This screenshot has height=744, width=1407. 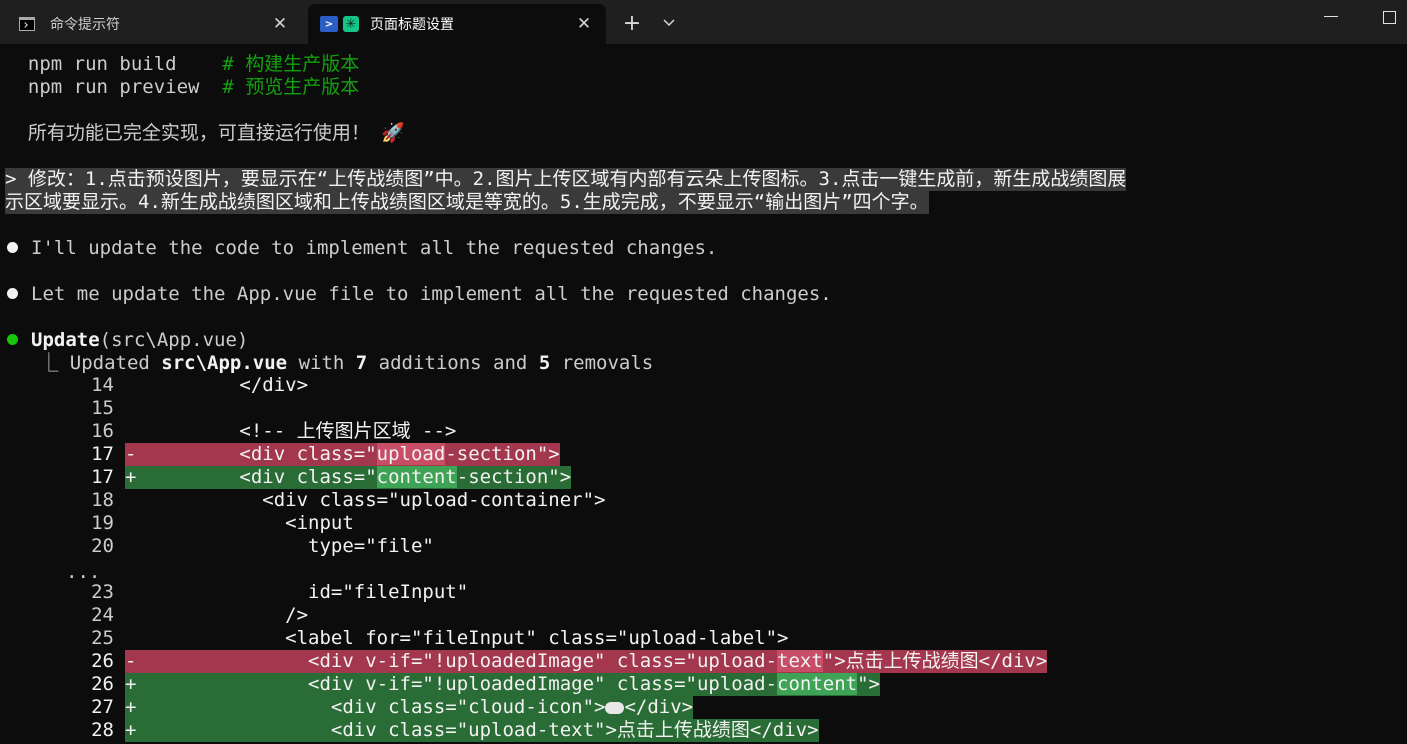 What do you see at coordinates (393, 133) in the screenshot?
I see `rocket-icon: 🚀` at bounding box center [393, 133].